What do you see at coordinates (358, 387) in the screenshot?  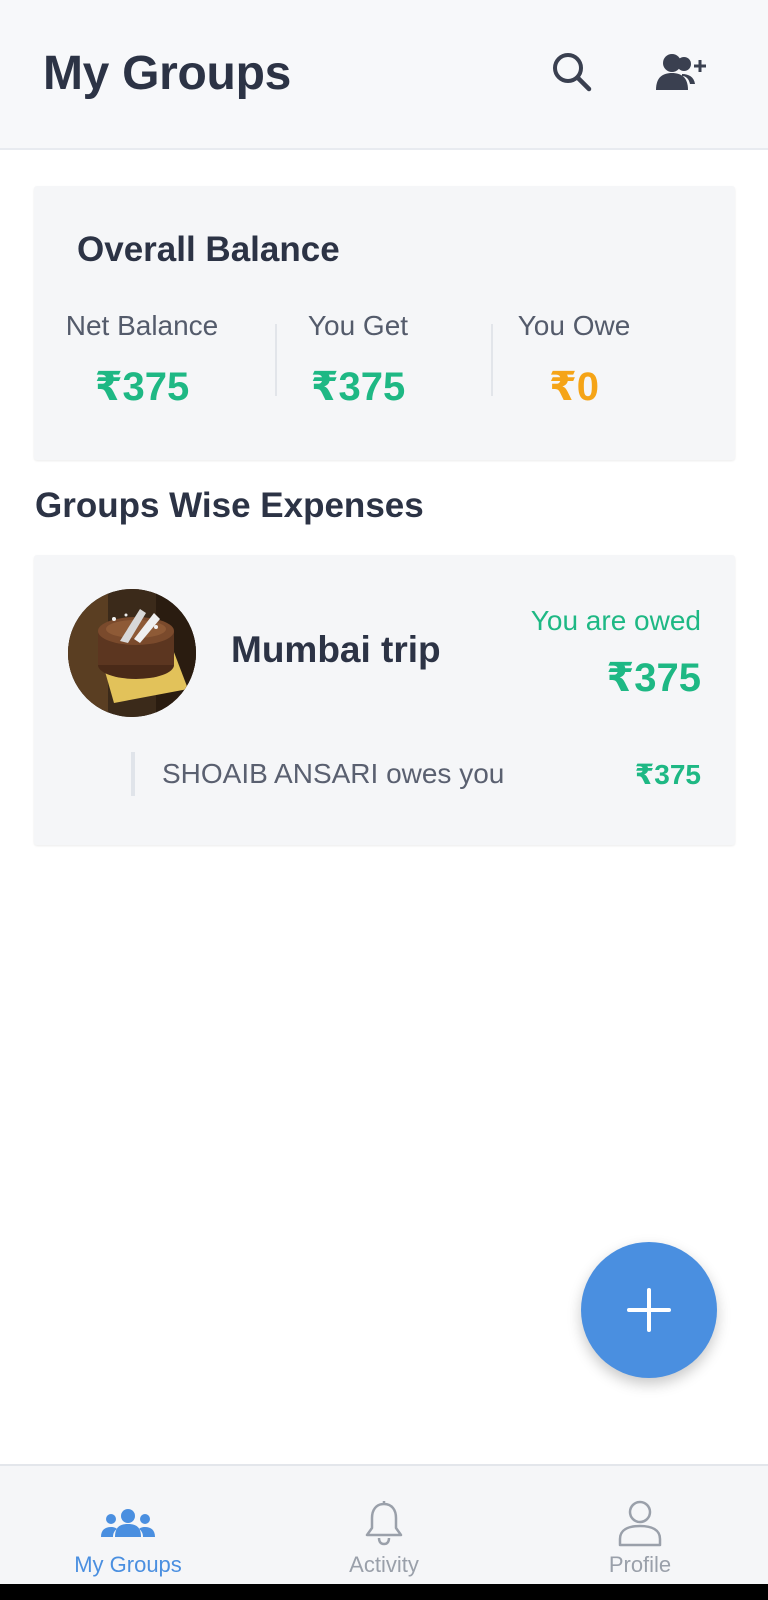 I see `you-get-value: ₹375` at bounding box center [358, 387].